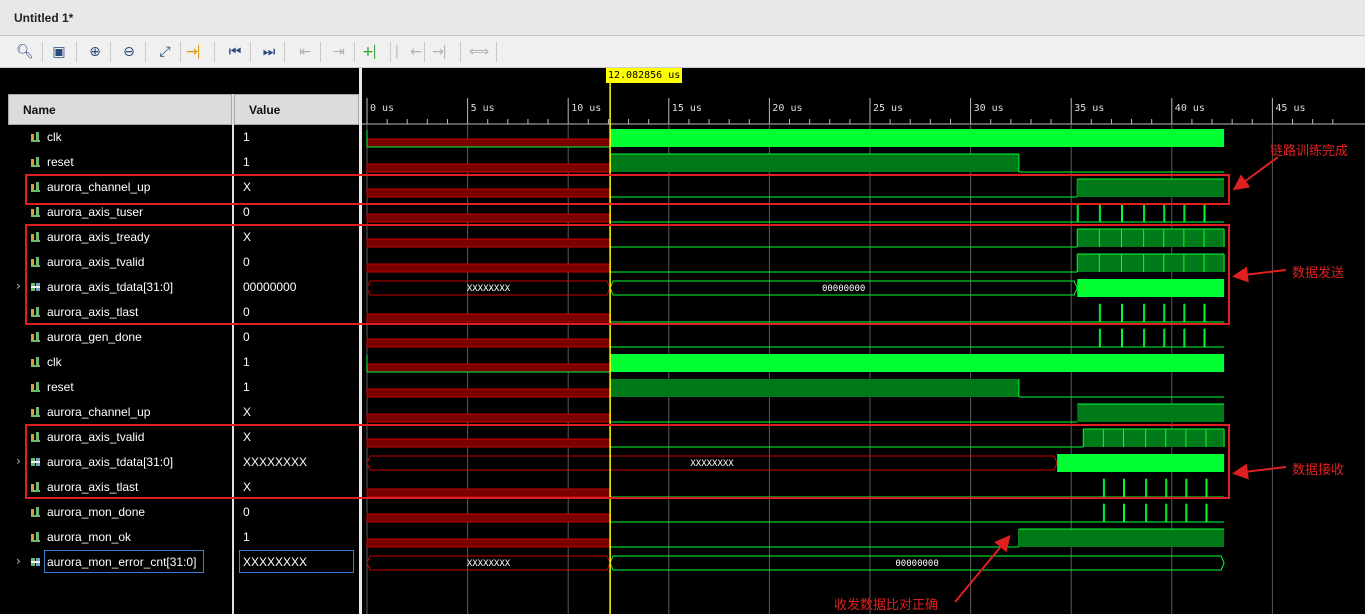  I want to click on annotation-rx: 数据接收, so click(1318, 470).